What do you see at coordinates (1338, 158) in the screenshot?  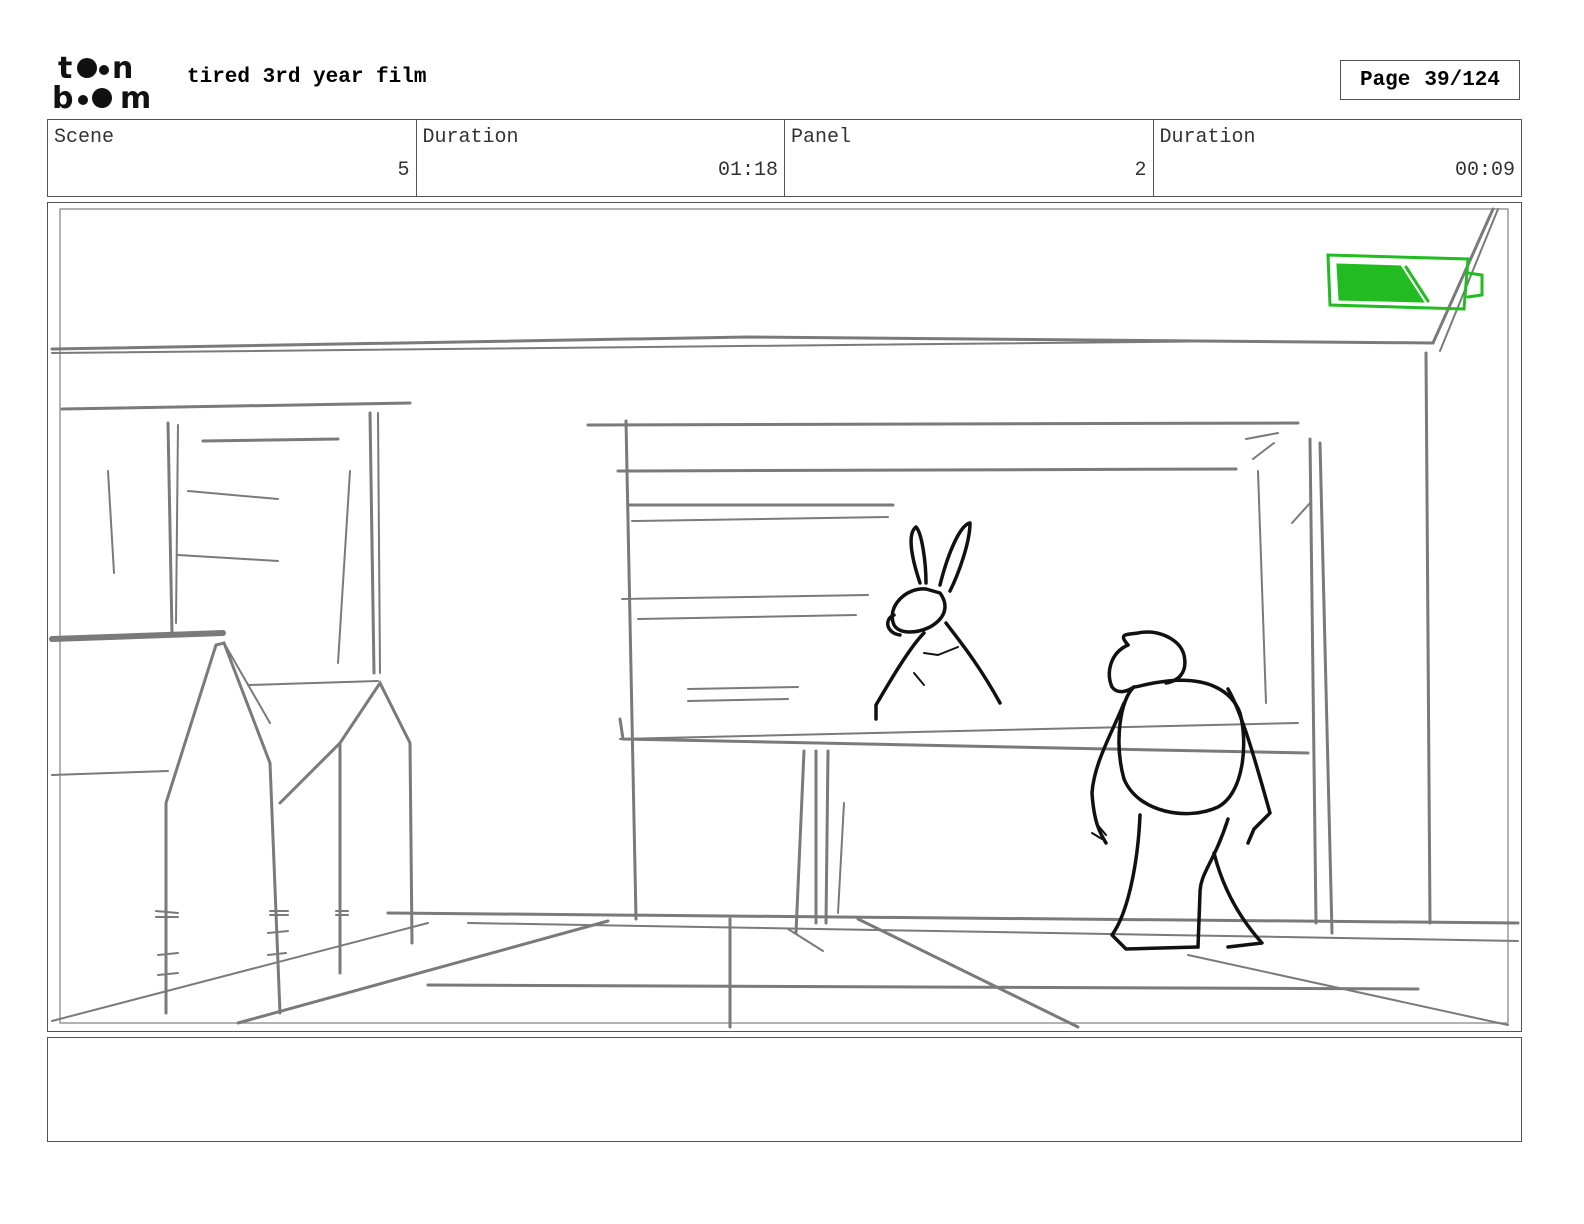 I see `panel-duration-cell: Duration 00:09` at bounding box center [1338, 158].